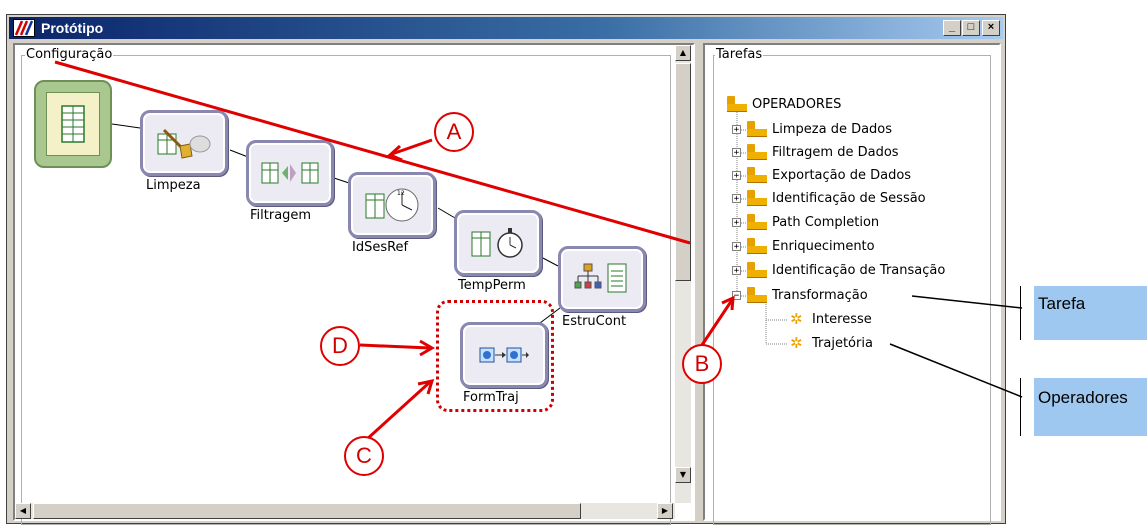 The image size is (1147, 525). What do you see at coordinates (454, 132) in the screenshot?
I see `marker-a: A` at bounding box center [454, 132].